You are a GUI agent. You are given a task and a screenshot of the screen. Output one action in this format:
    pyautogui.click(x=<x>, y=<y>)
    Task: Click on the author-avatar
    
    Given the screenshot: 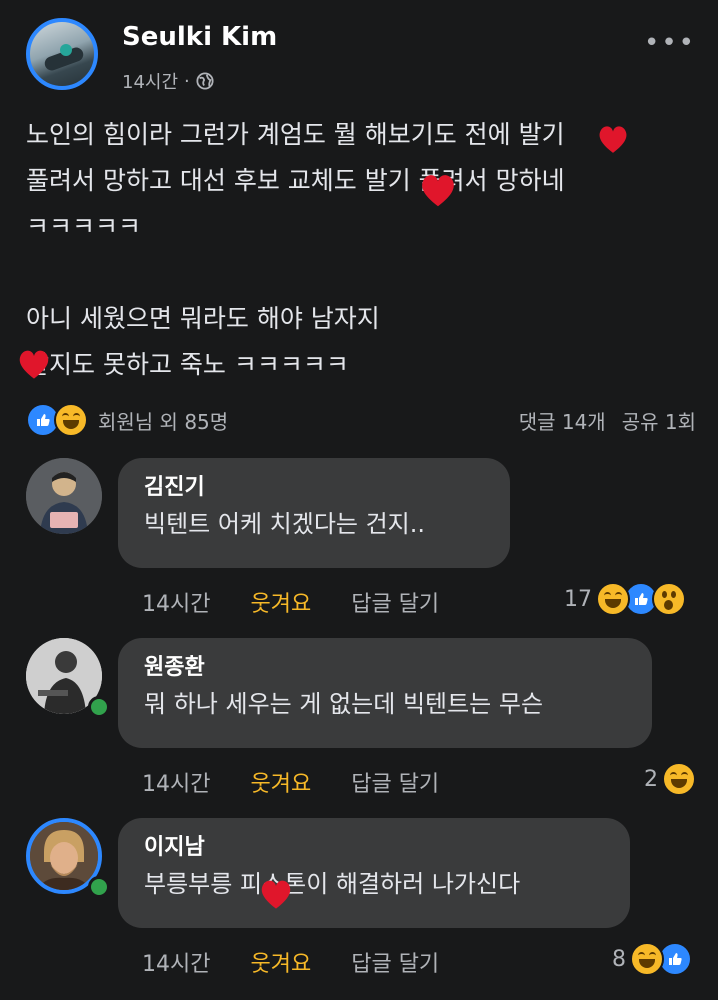 What is the action you would take?
    pyautogui.click(x=62, y=54)
    